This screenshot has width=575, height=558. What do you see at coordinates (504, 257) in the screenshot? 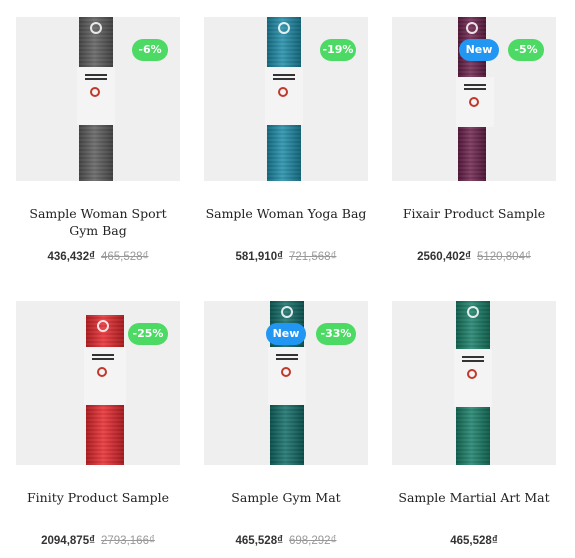
I see `old-price: 5120,804₫` at bounding box center [504, 257].